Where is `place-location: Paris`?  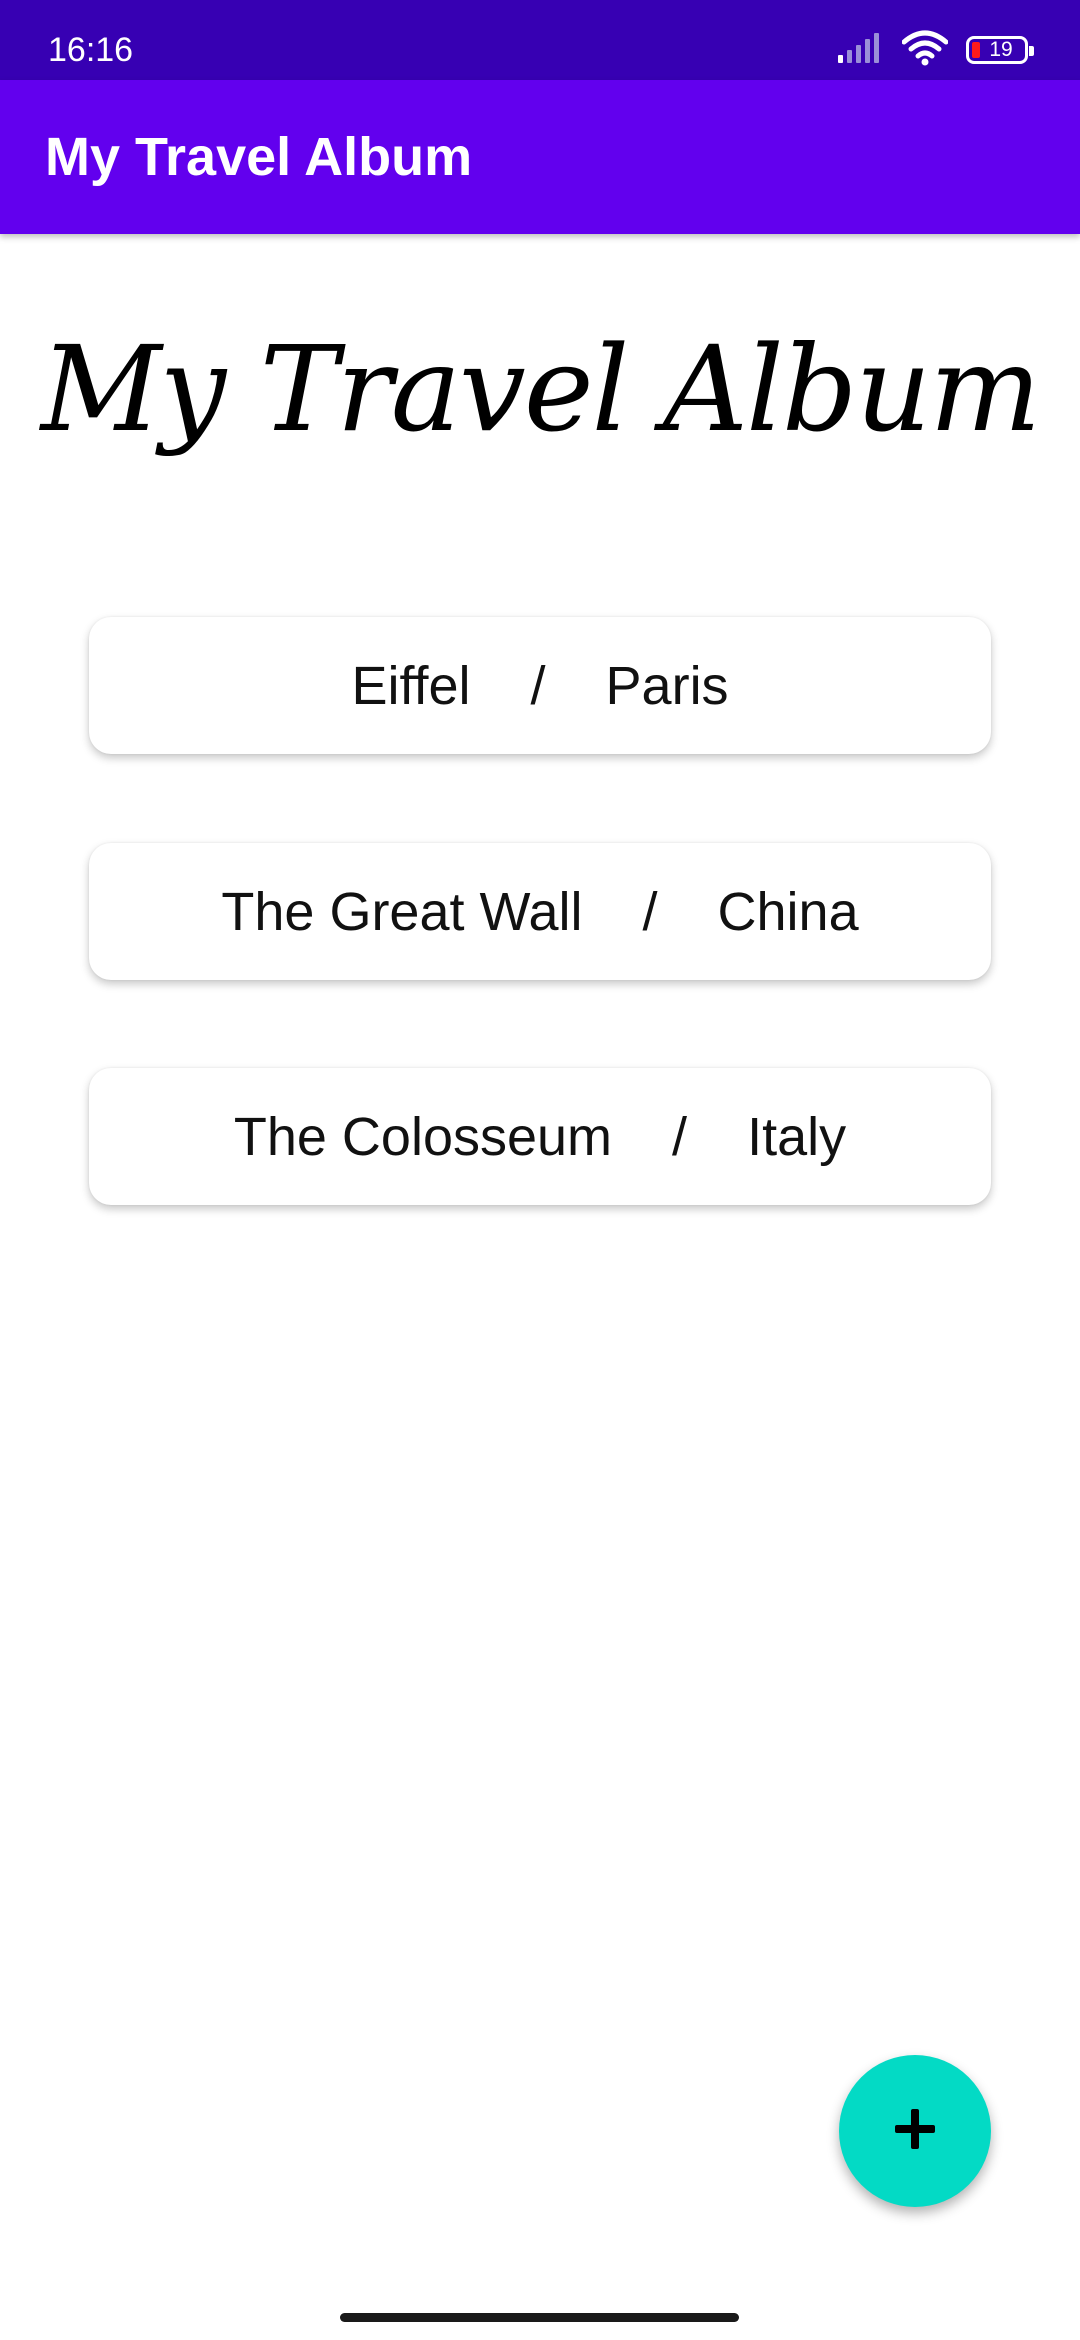
place-location: Paris is located at coordinates (667, 685).